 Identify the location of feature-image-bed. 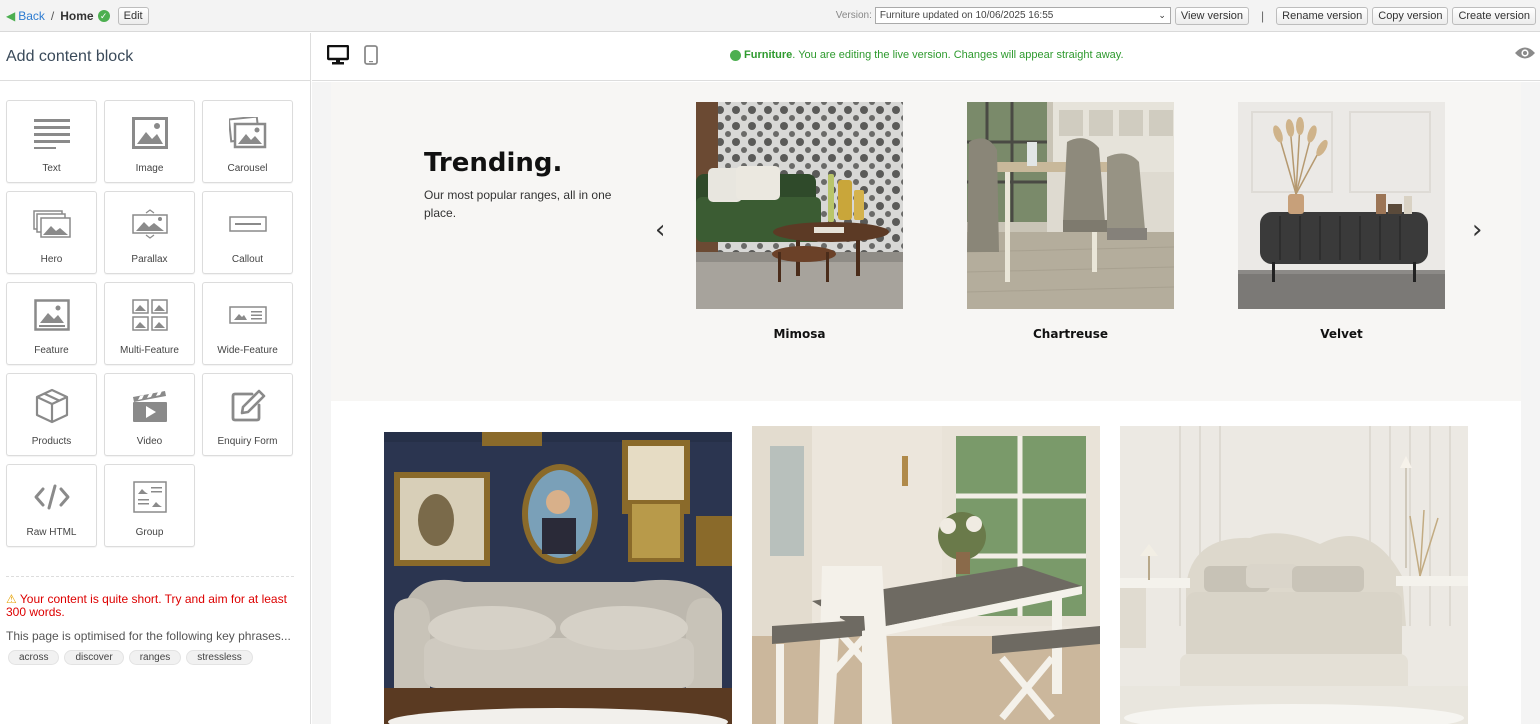
(1294, 575).